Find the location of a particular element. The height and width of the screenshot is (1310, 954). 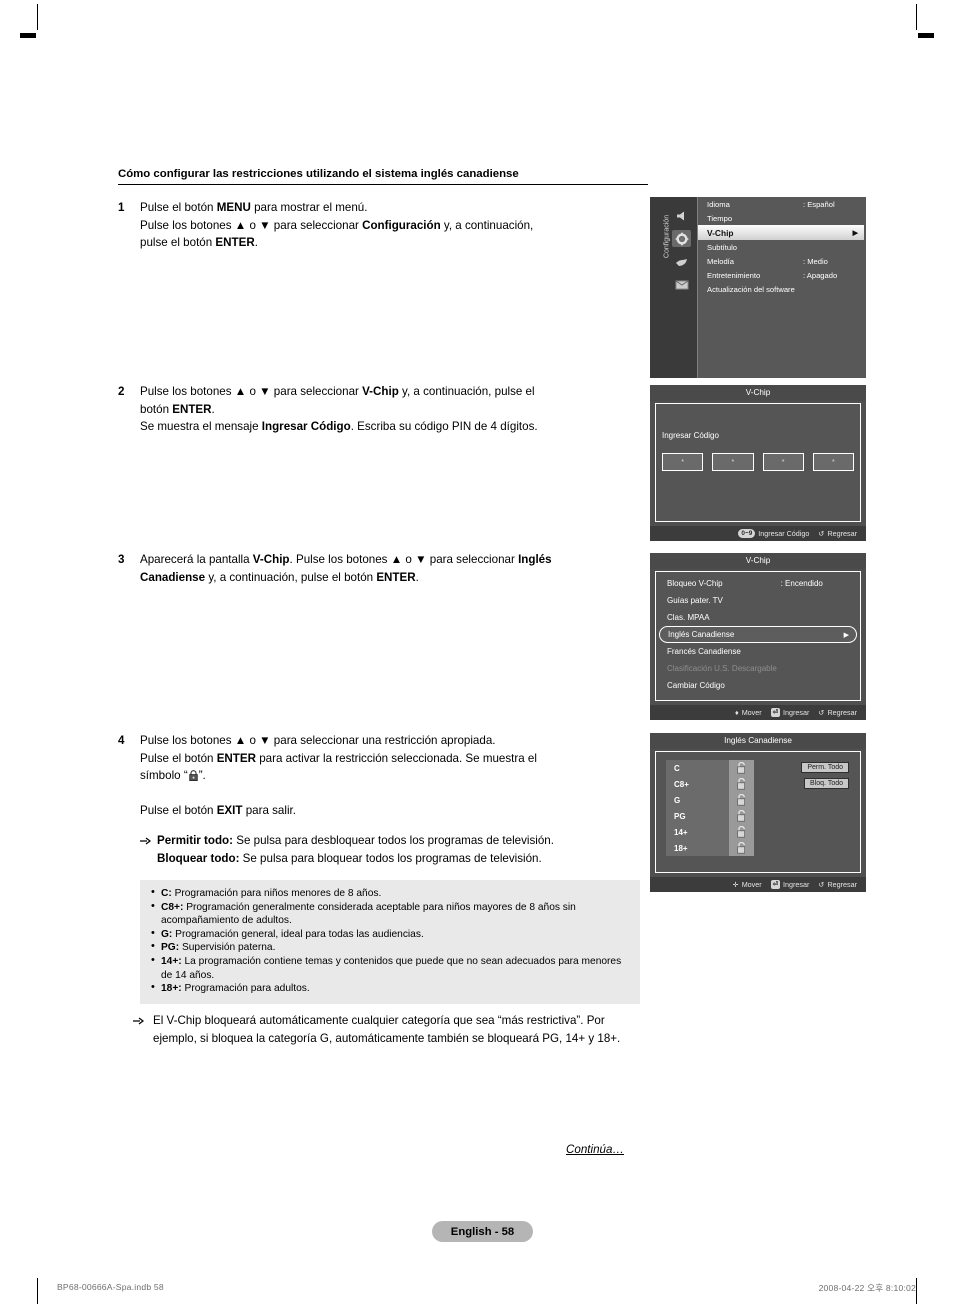

rating-row-c: C is located at coordinates (710, 768).